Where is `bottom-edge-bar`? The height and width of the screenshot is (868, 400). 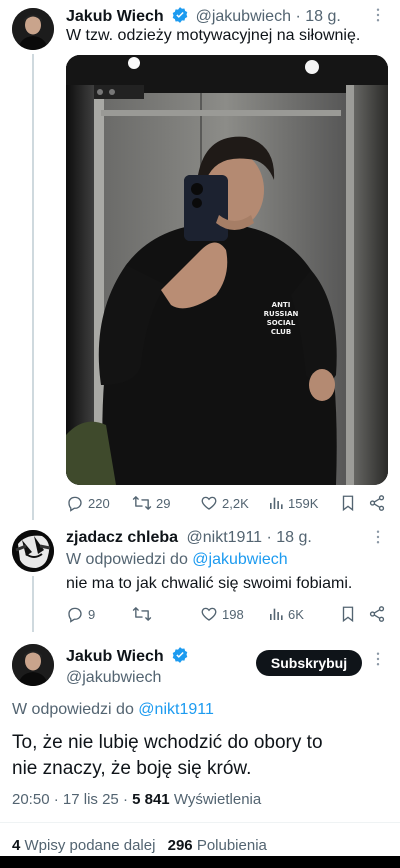 bottom-edge-bar is located at coordinates (200, 862).